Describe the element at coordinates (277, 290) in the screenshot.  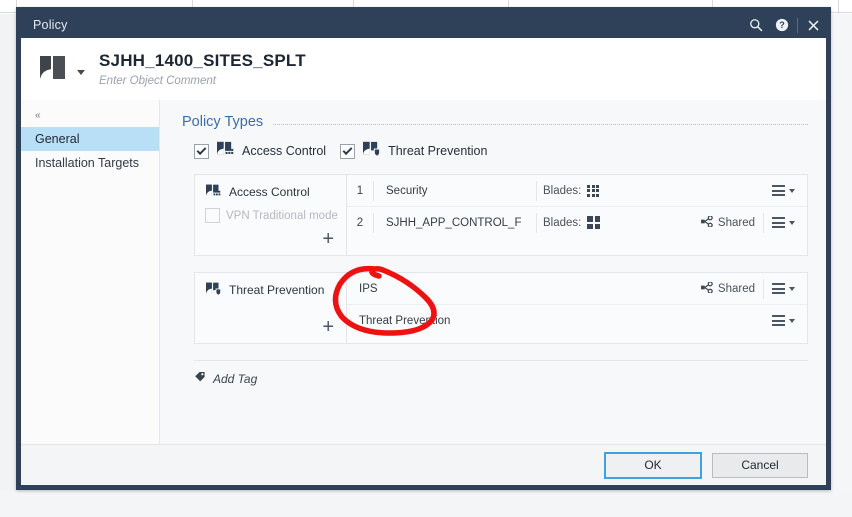
I see `panel-title-label: Threat Prevention` at that location.